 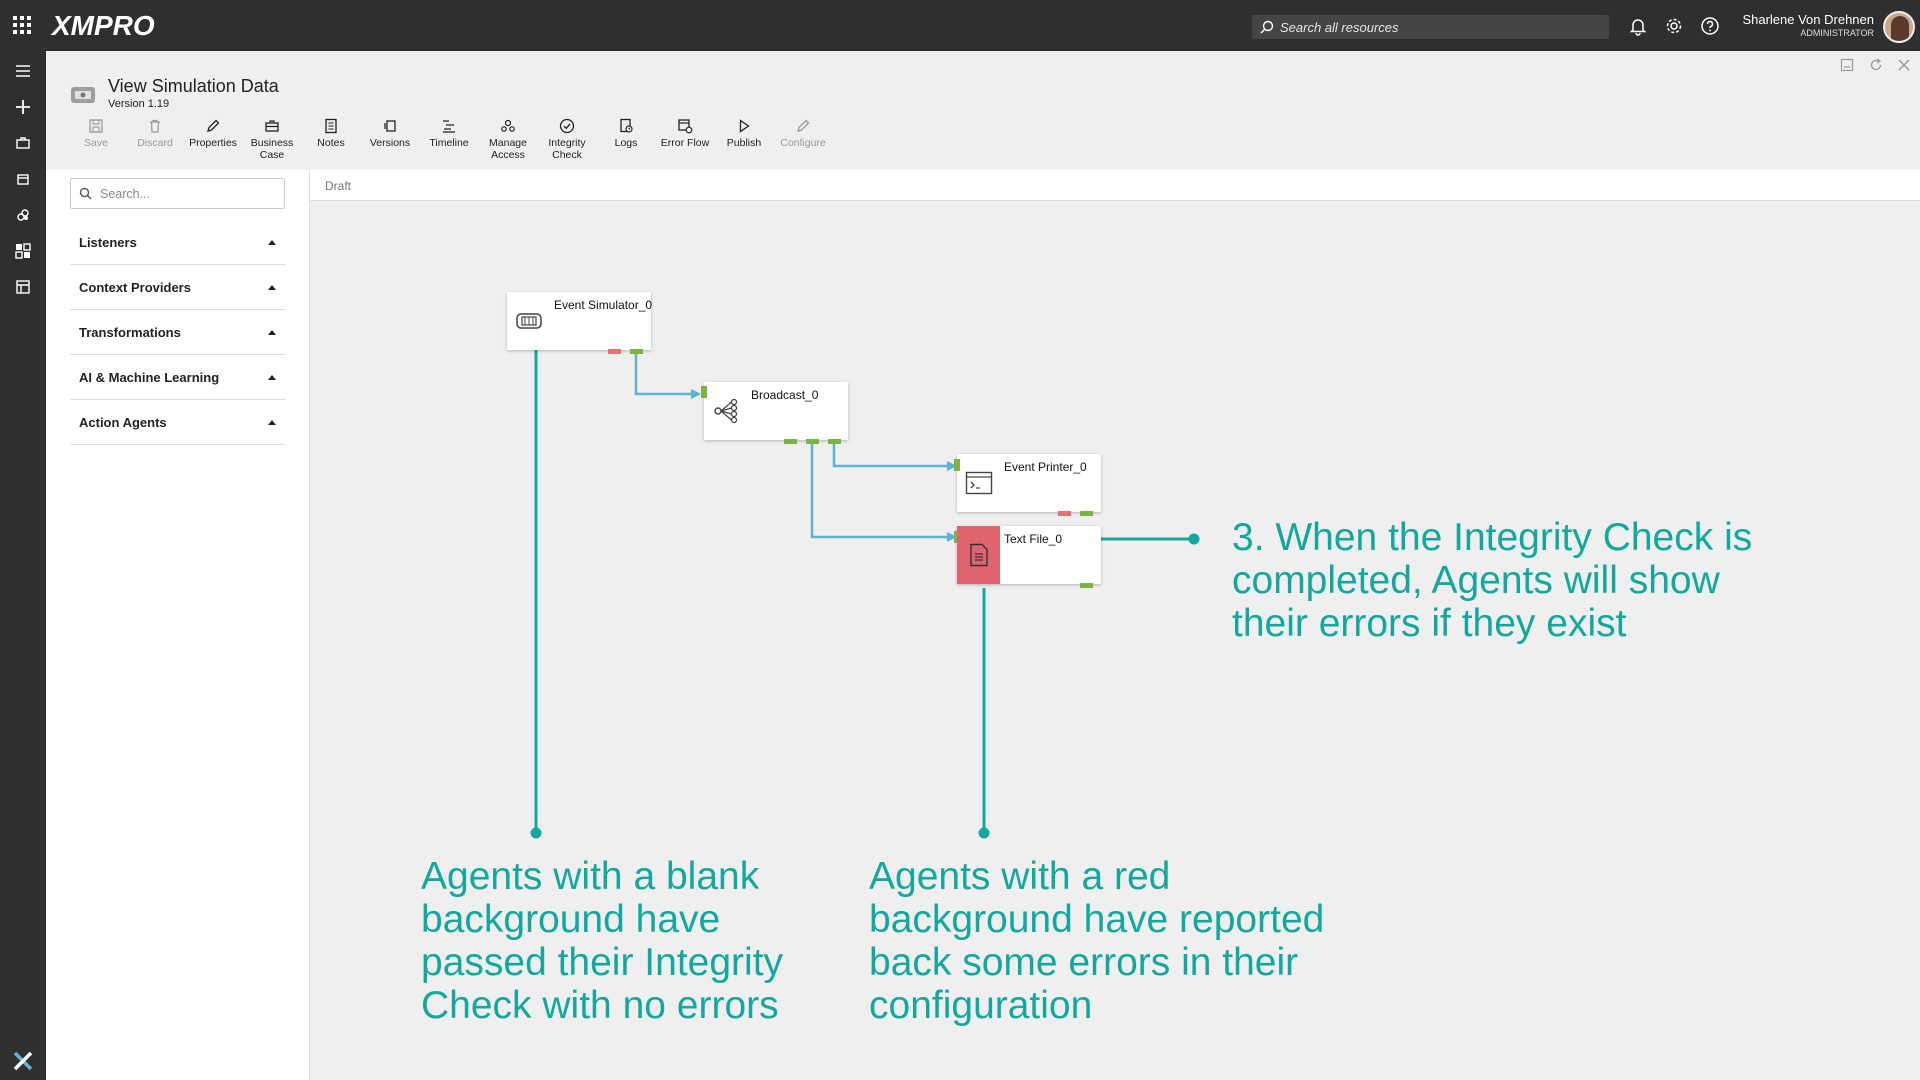 What do you see at coordinates (567, 143) in the screenshot?
I see `integrity-check-label-1: Integrity` at bounding box center [567, 143].